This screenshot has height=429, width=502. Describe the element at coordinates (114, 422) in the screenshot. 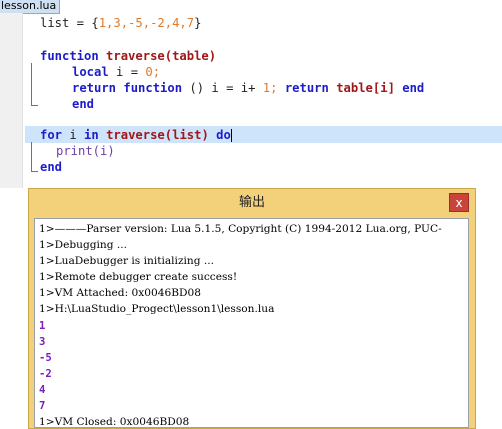

I see `output-line: 1>VM Closed: 0x0046BD08` at that location.